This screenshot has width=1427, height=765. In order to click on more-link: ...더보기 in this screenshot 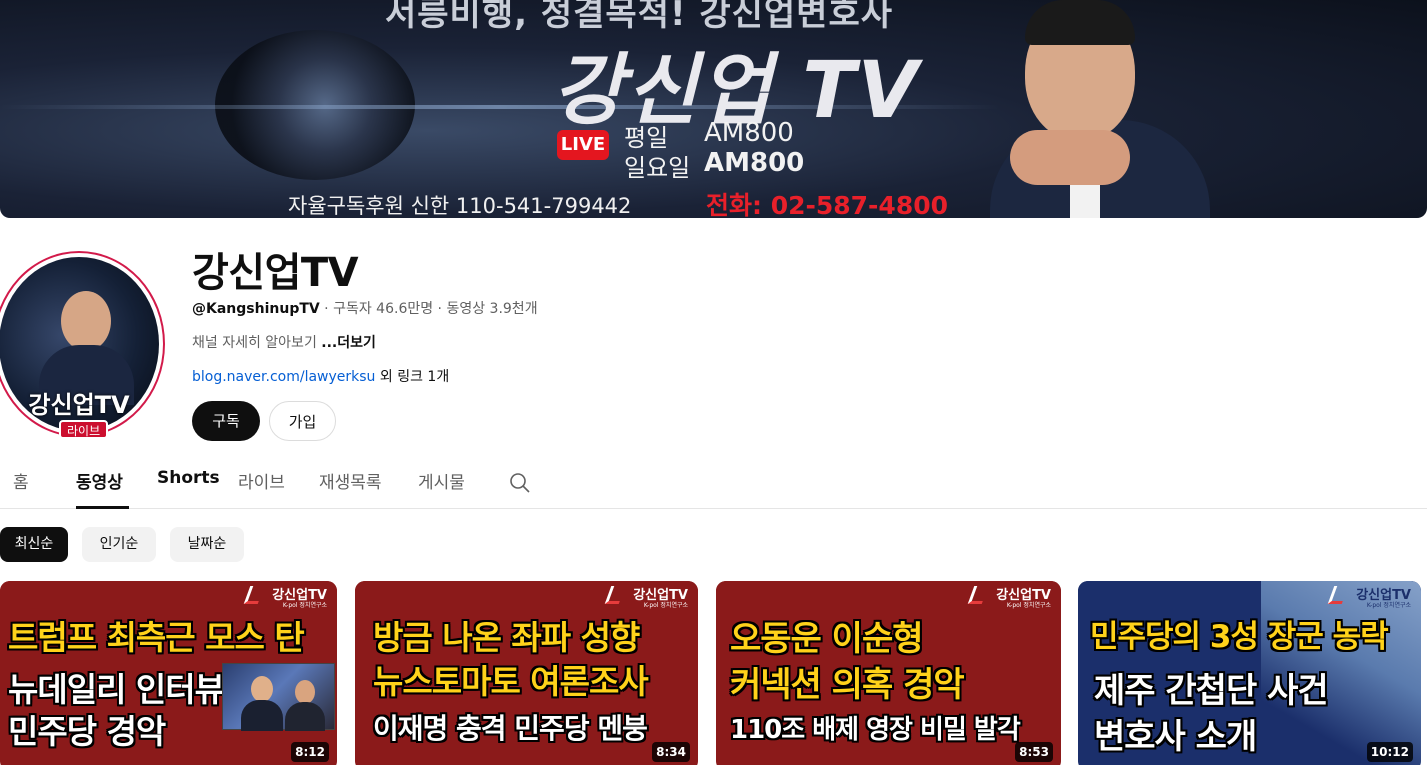, I will do `click(348, 343)`.